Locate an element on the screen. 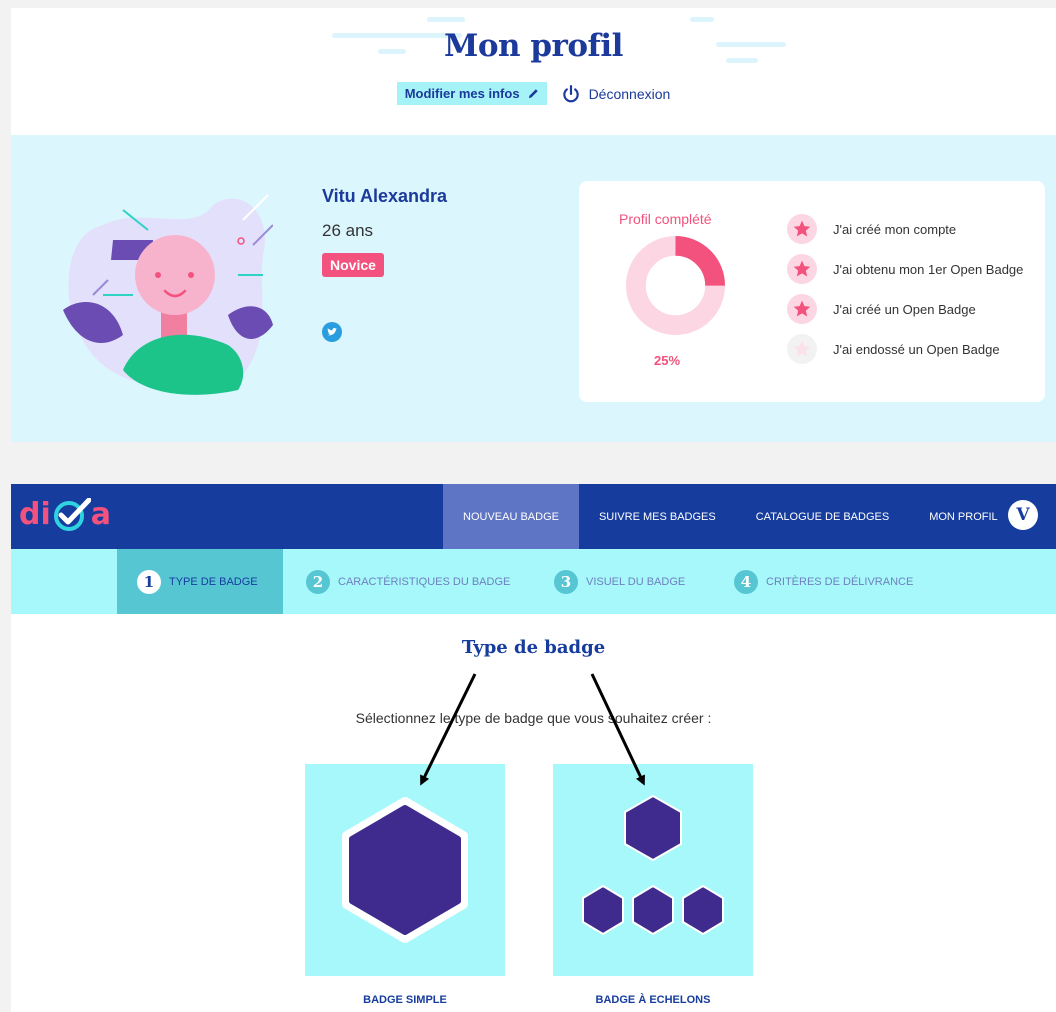 The width and height of the screenshot is (1056, 1012). logout-button: Déconnexion is located at coordinates (616, 94).